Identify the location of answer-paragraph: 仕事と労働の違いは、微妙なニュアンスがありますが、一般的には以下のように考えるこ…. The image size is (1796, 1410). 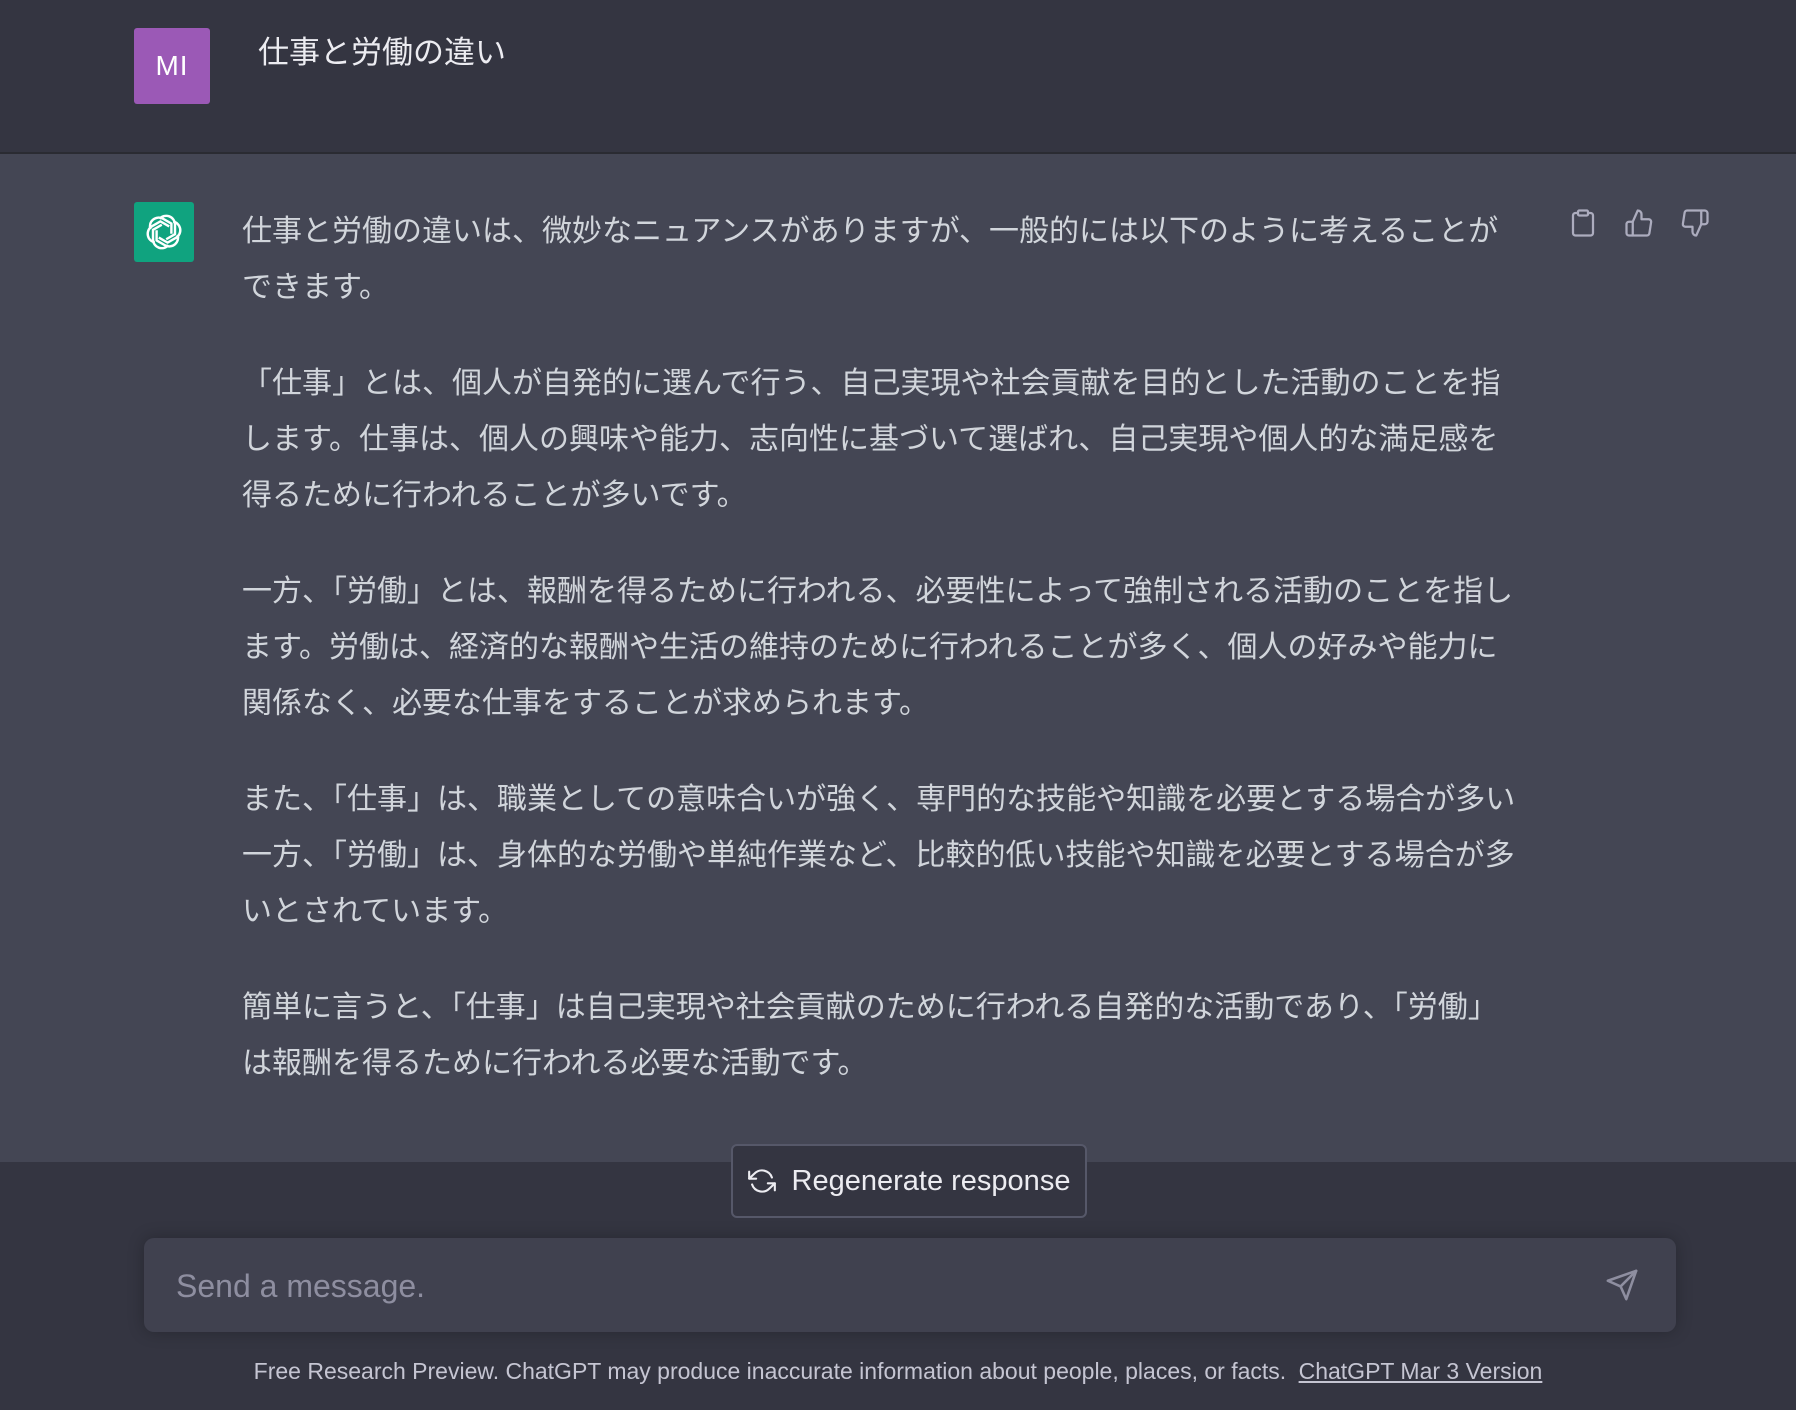
(870, 259).